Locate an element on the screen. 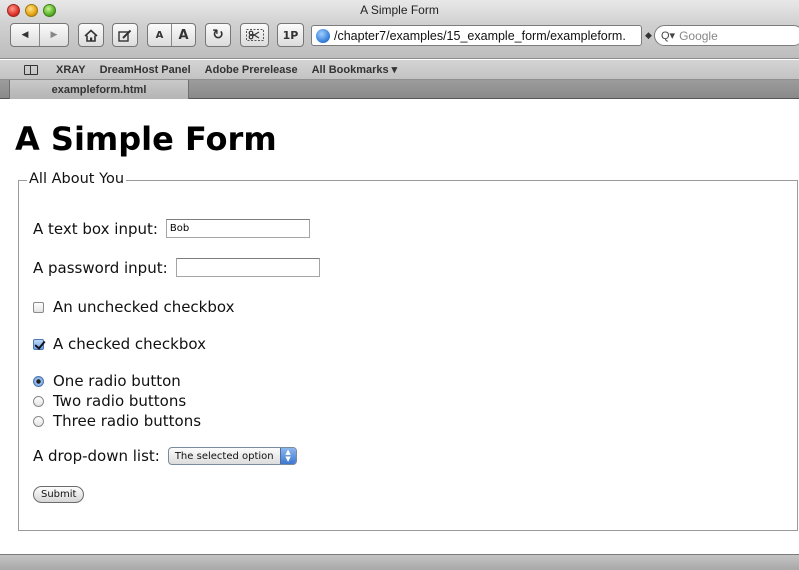 The image size is (799, 570). dropdown-arrows-icon: ▲ ▼ is located at coordinates (287, 456).